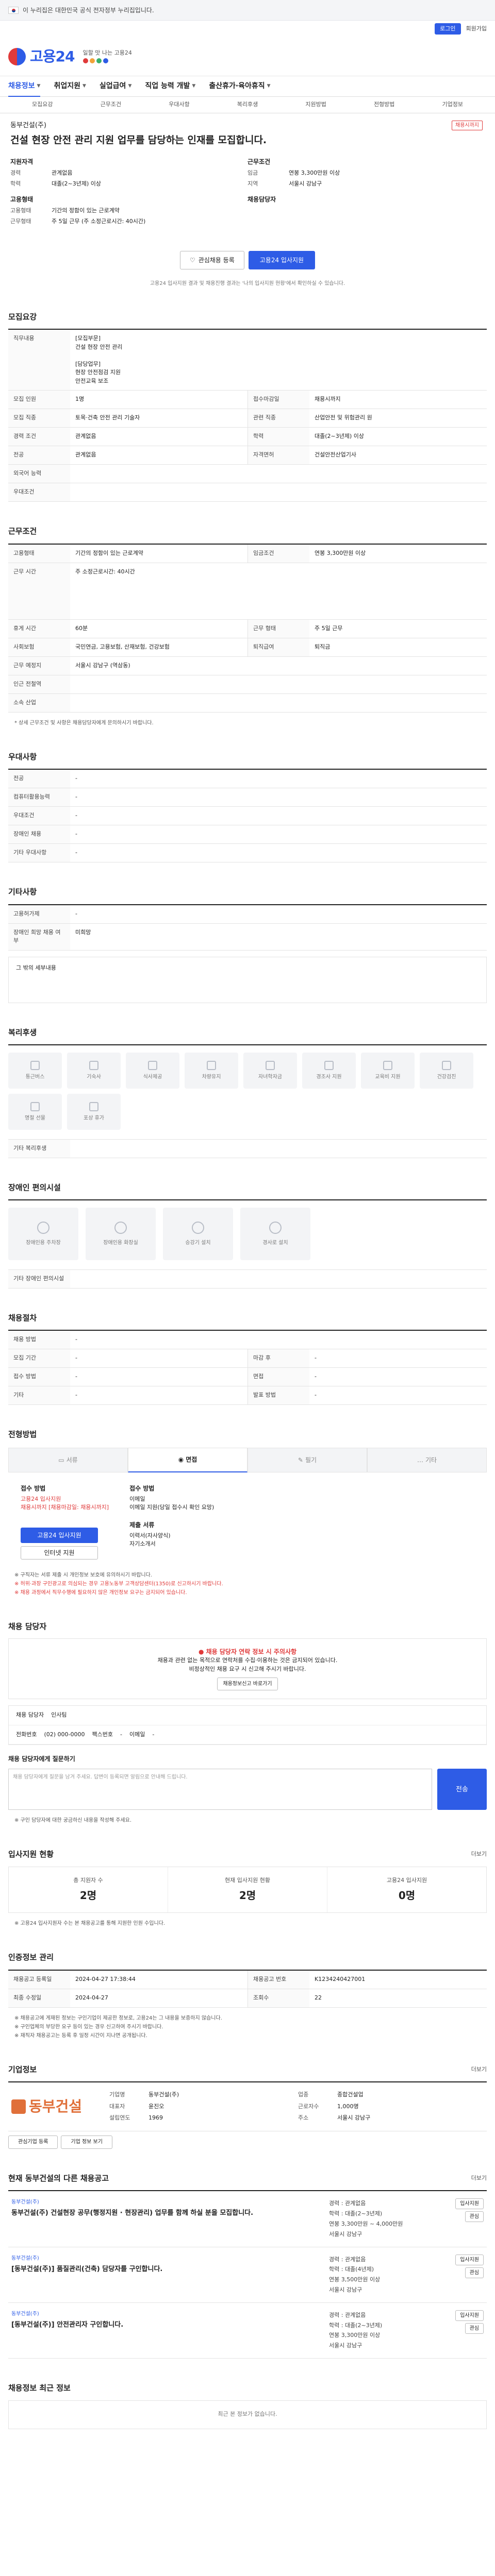 This screenshot has height=2576, width=495. Describe the element at coordinates (247, 979) in the screenshot. I see `detail-box: 그 밖의 세부내용` at that location.